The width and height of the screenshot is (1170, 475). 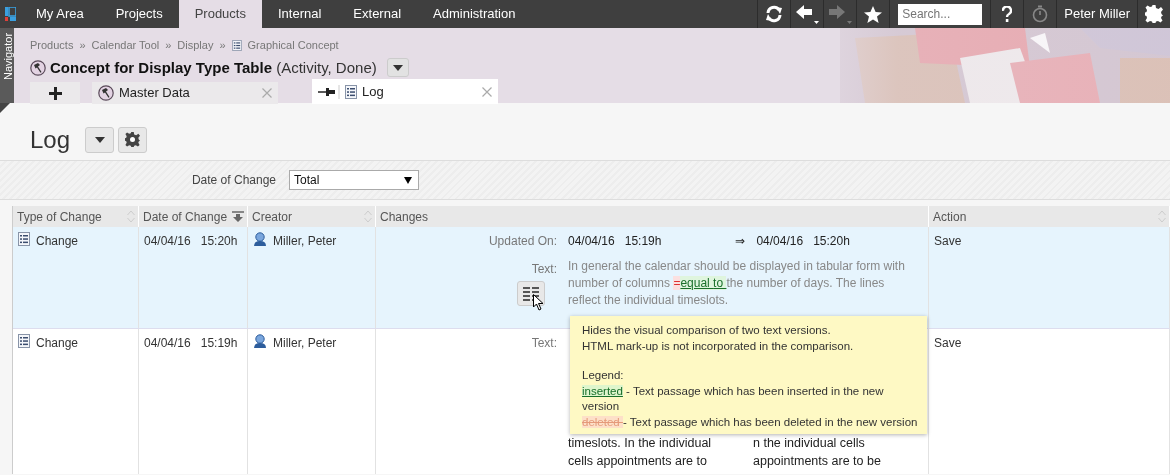 What do you see at coordinates (652, 216) in the screenshot?
I see `column-header: Changes` at bounding box center [652, 216].